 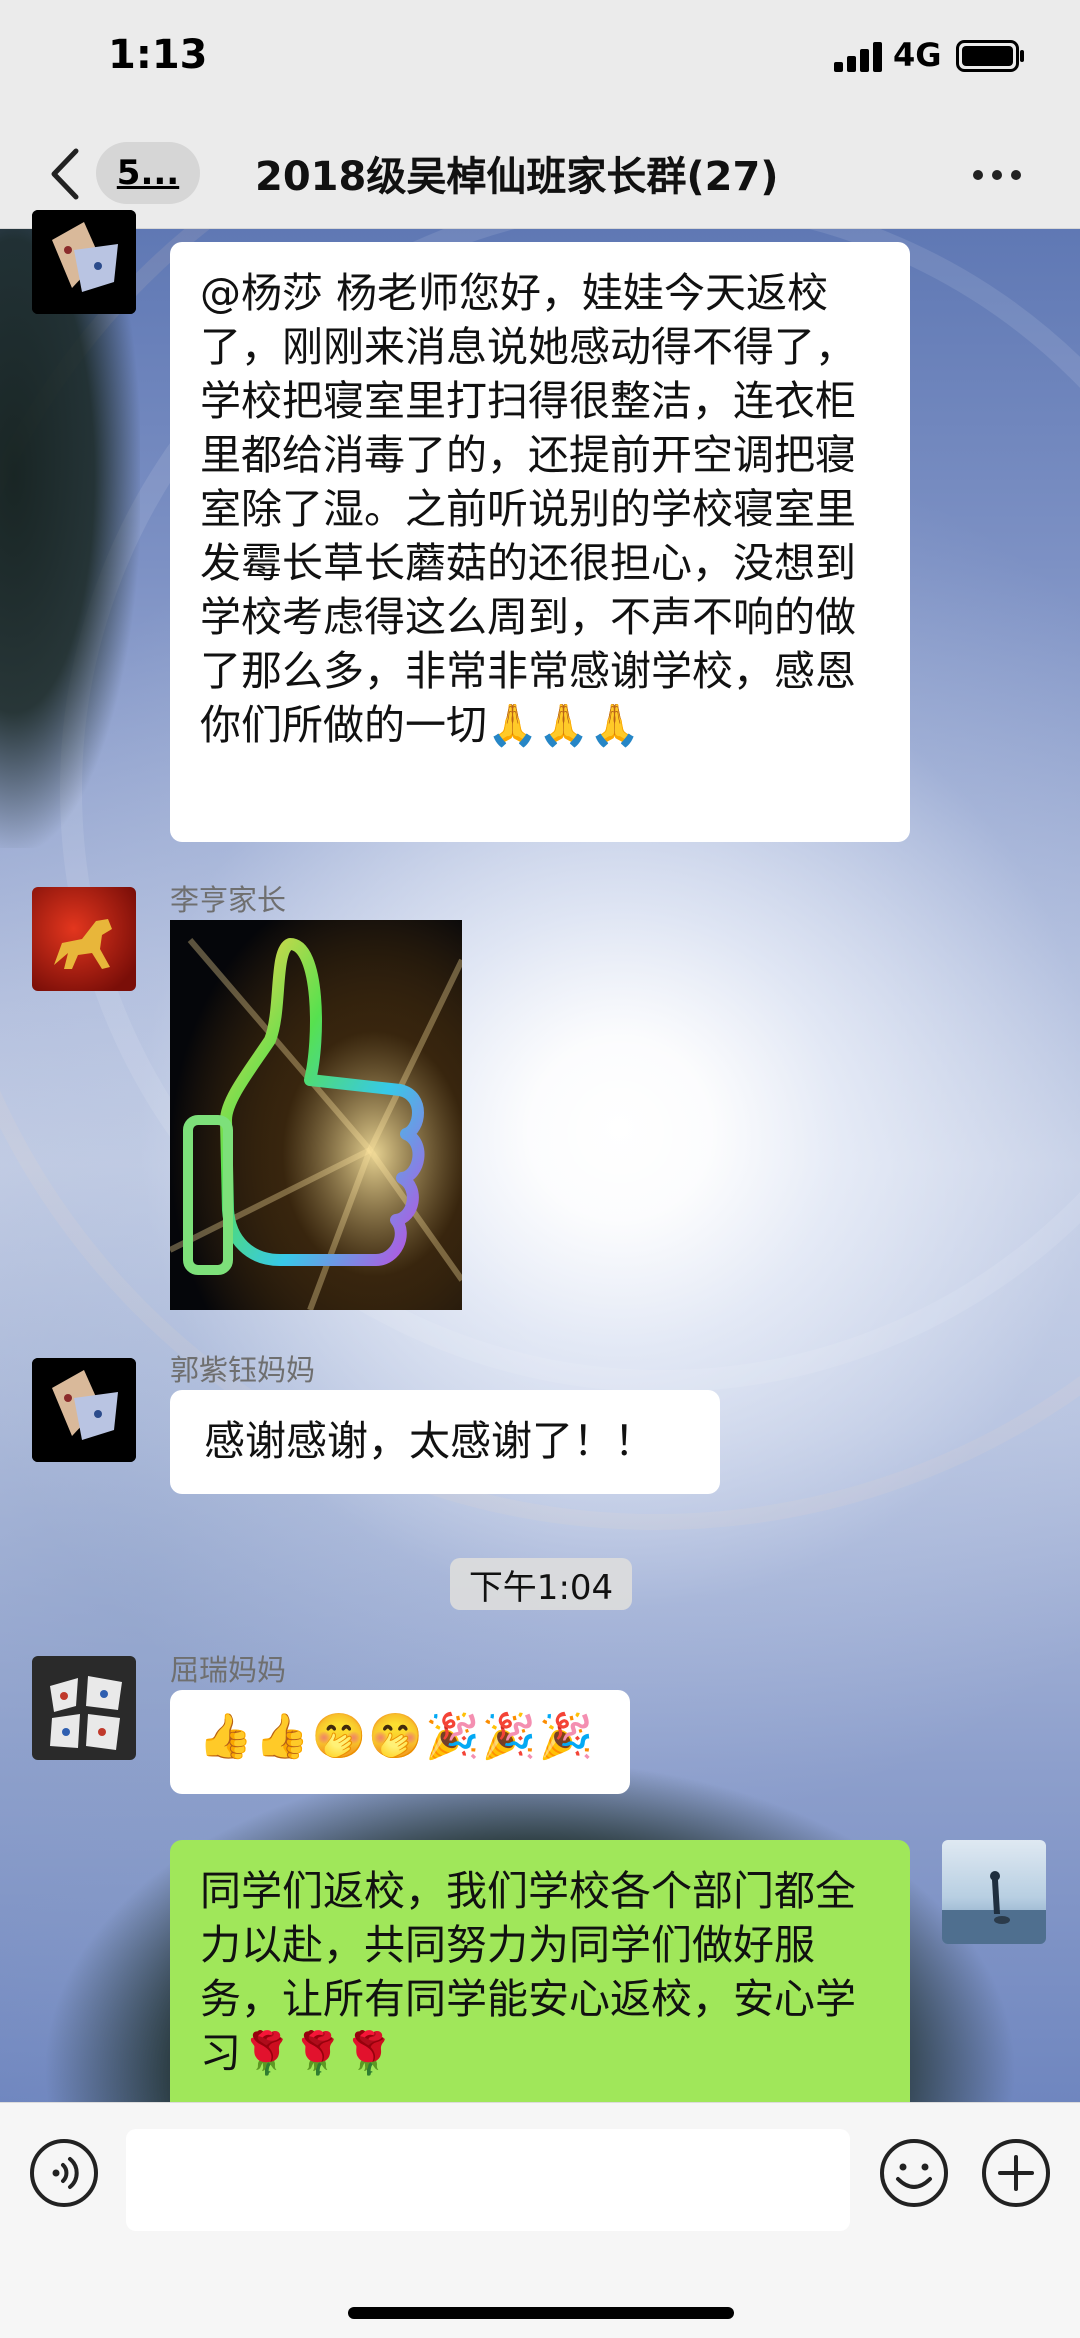 I want to click on cellular-signal-icon, so click(x=858, y=57).